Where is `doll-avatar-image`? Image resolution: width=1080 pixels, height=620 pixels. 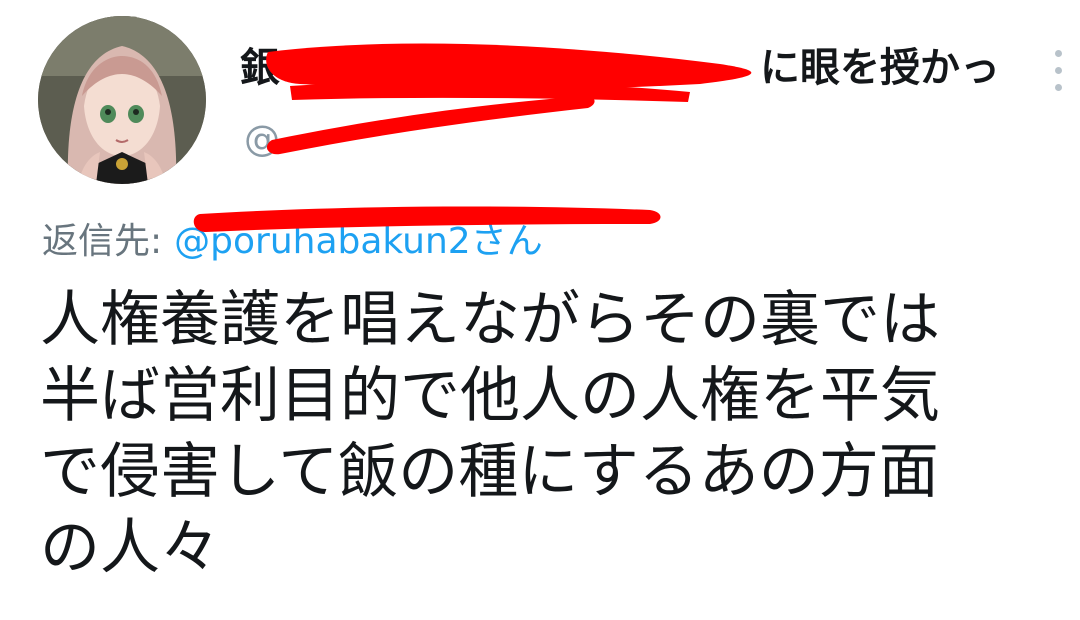
doll-avatar-image is located at coordinates (122, 100).